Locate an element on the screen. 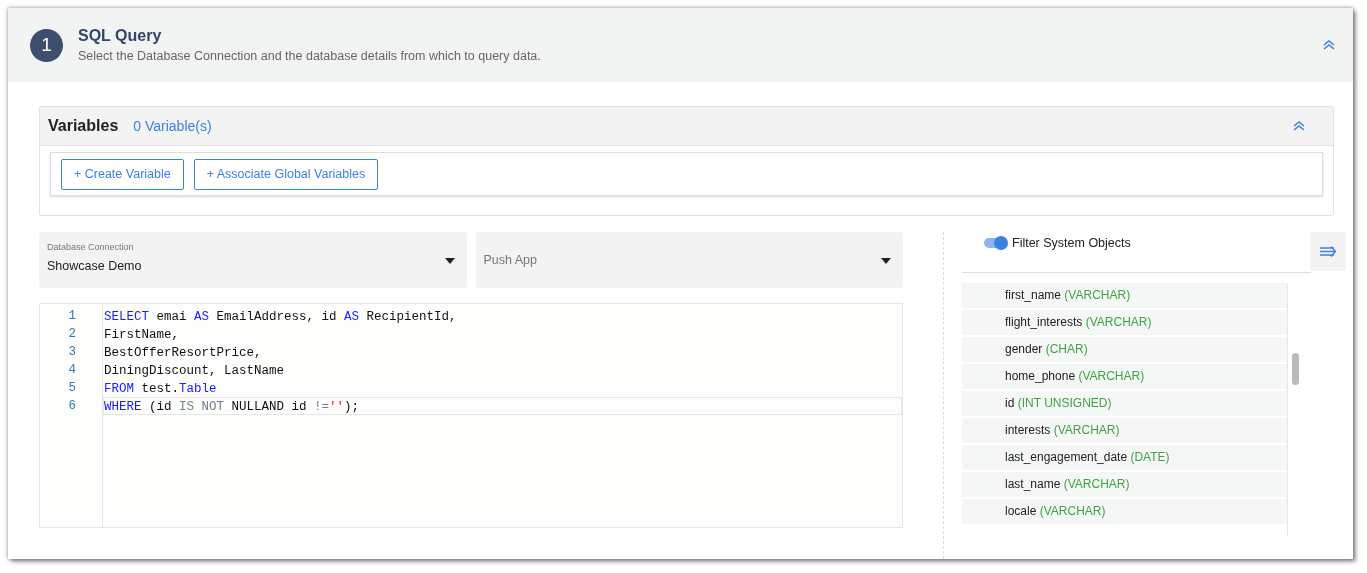 The width and height of the screenshot is (1367, 573). column-item: gender (CHAR) is located at coordinates (1124, 349).